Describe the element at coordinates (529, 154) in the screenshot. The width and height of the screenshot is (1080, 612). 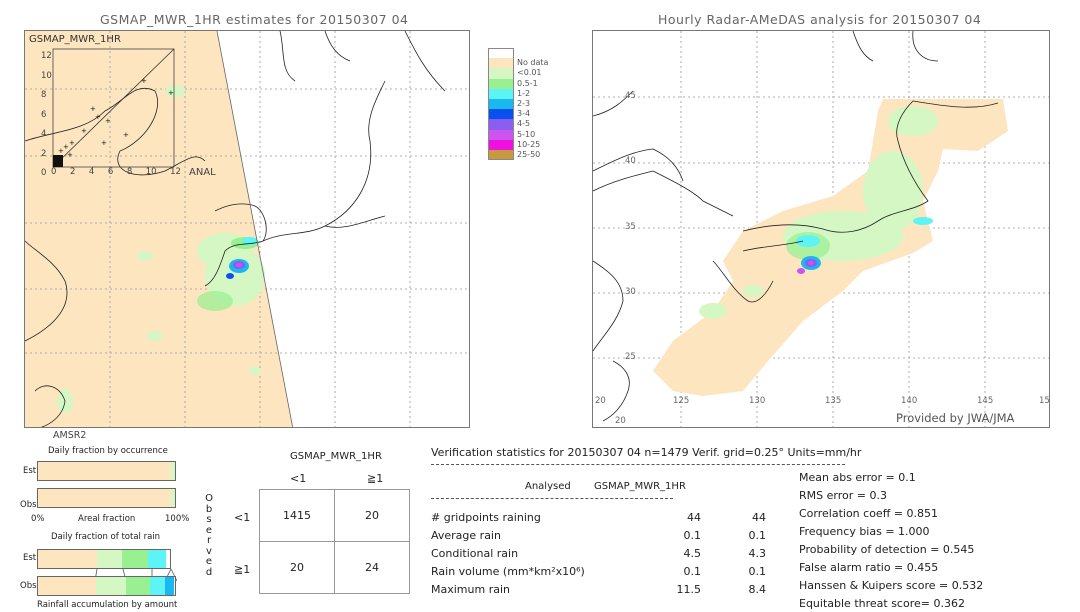
I see `legend-label: 25-50` at that location.